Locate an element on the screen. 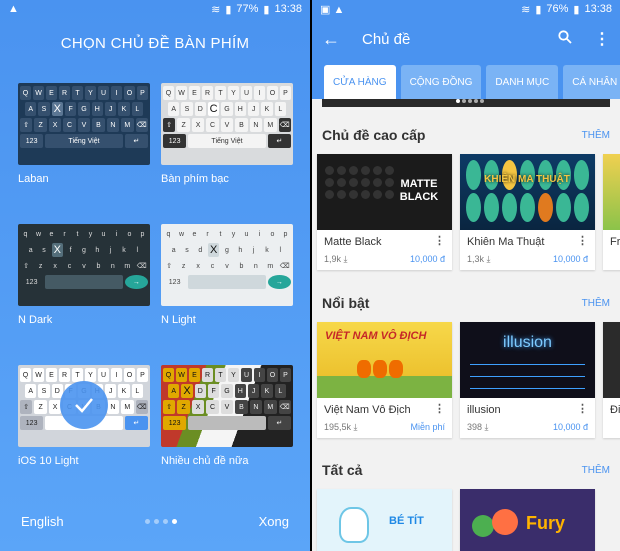 This screenshot has width=620, height=551. theme-price: Miễn phí is located at coordinates (427, 427).